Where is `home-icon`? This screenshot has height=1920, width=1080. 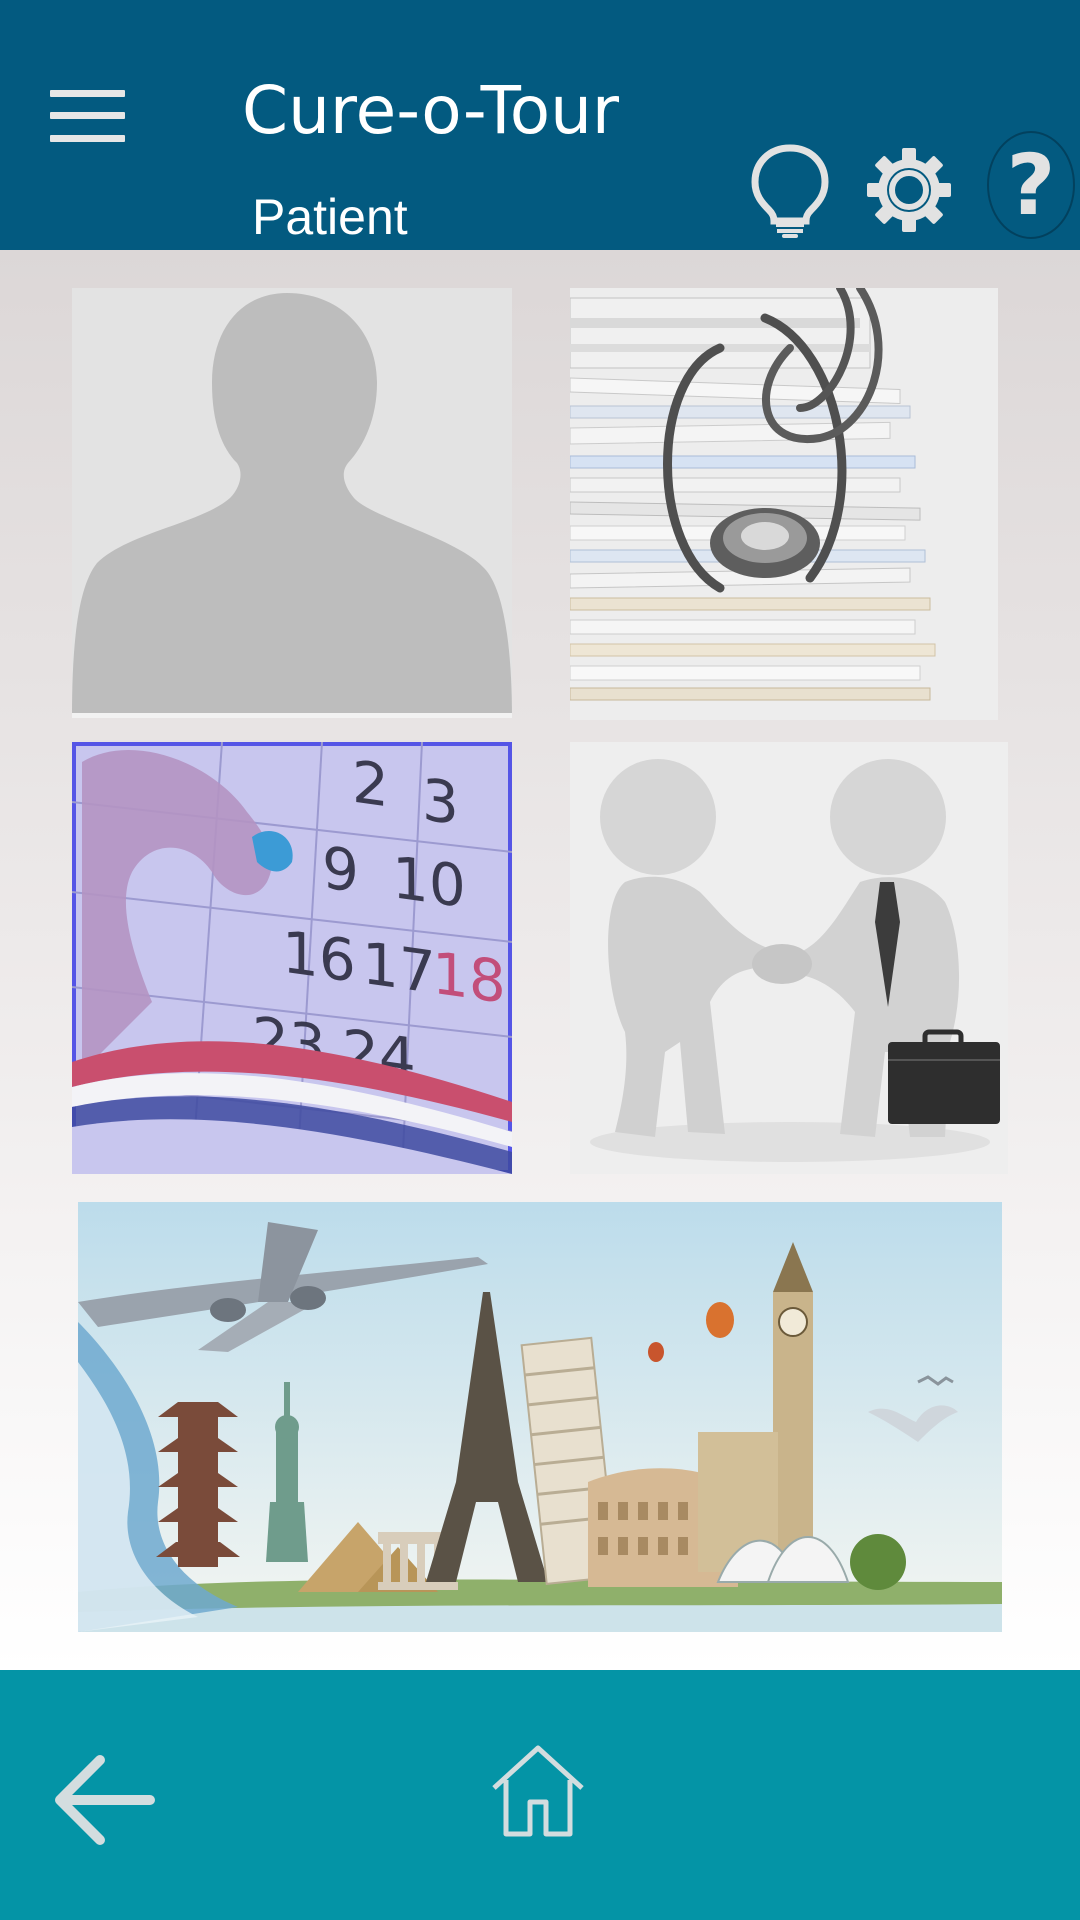 home-icon is located at coordinates (538, 1790).